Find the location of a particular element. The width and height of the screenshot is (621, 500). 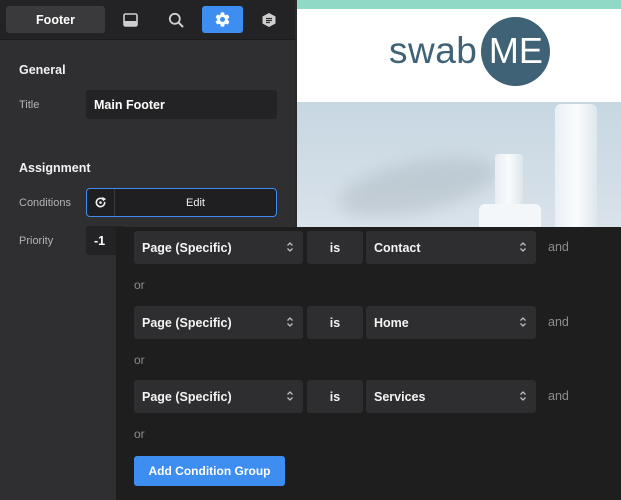

condition-value: Contact is located at coordinates (397, 247).